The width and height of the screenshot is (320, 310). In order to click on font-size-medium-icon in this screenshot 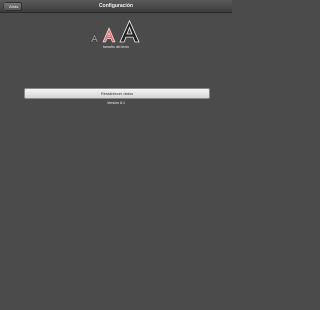, I will do `click(109, 35)`.